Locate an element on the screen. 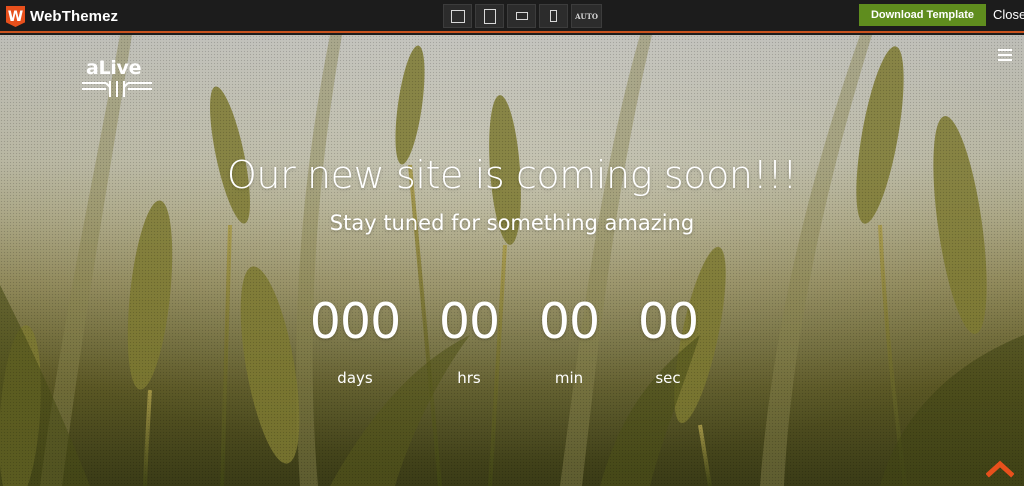 The height and width of the screenshot is (486, 1024). chevron-up-icon is located at coordinates (1000, 469).